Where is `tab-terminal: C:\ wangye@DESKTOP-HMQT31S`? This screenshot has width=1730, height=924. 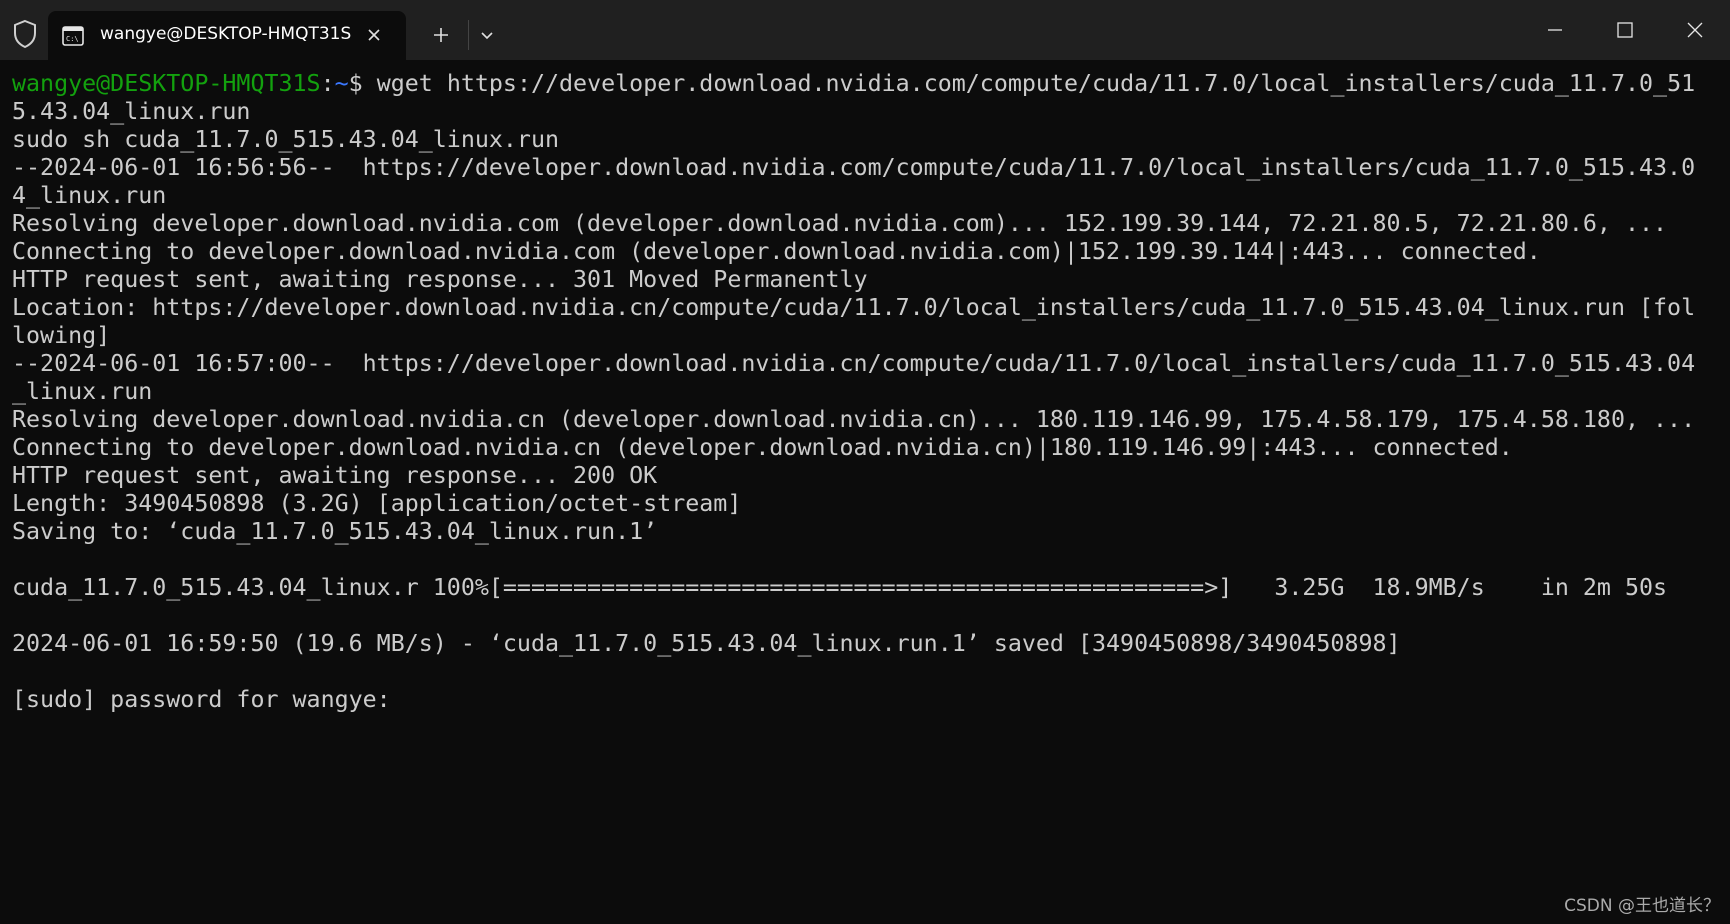 tab-terminal: C:\ wangye@DESKTOP-HMQT31S is located at coordinates (227, 35).